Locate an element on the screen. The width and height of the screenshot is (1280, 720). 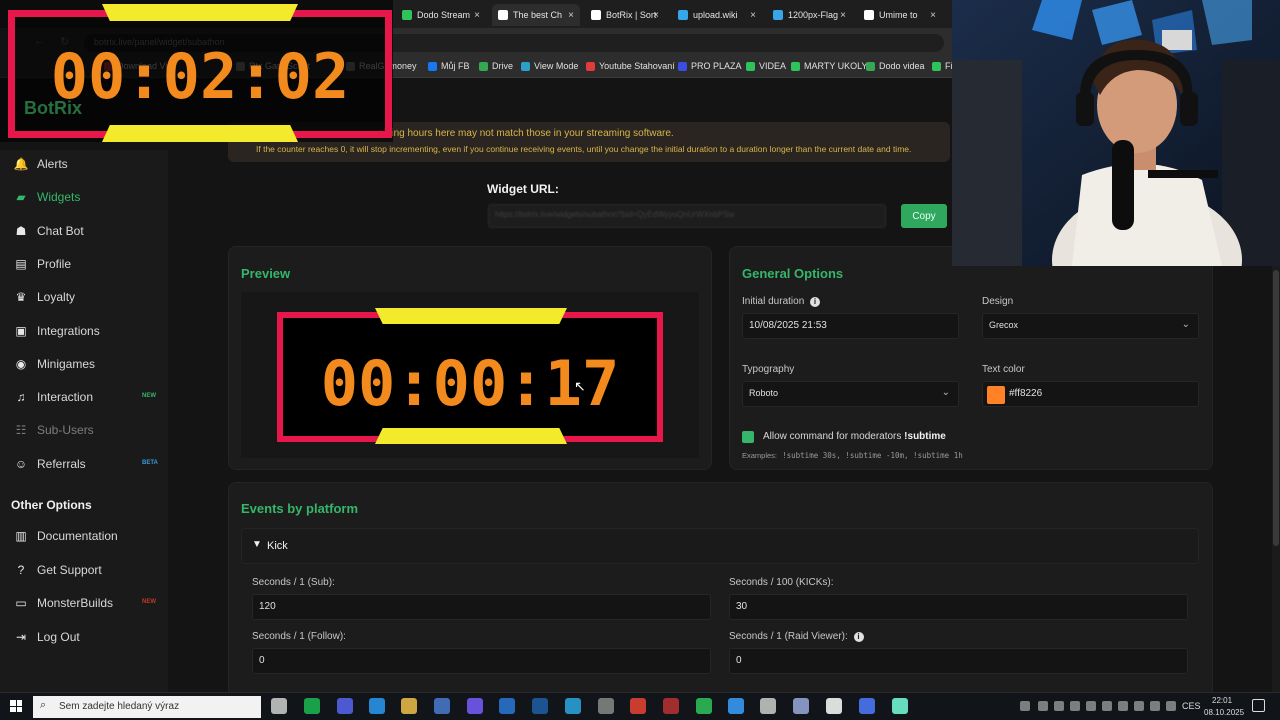
design-select: Grecox ⌄ is located at coordinates (1090, 326).